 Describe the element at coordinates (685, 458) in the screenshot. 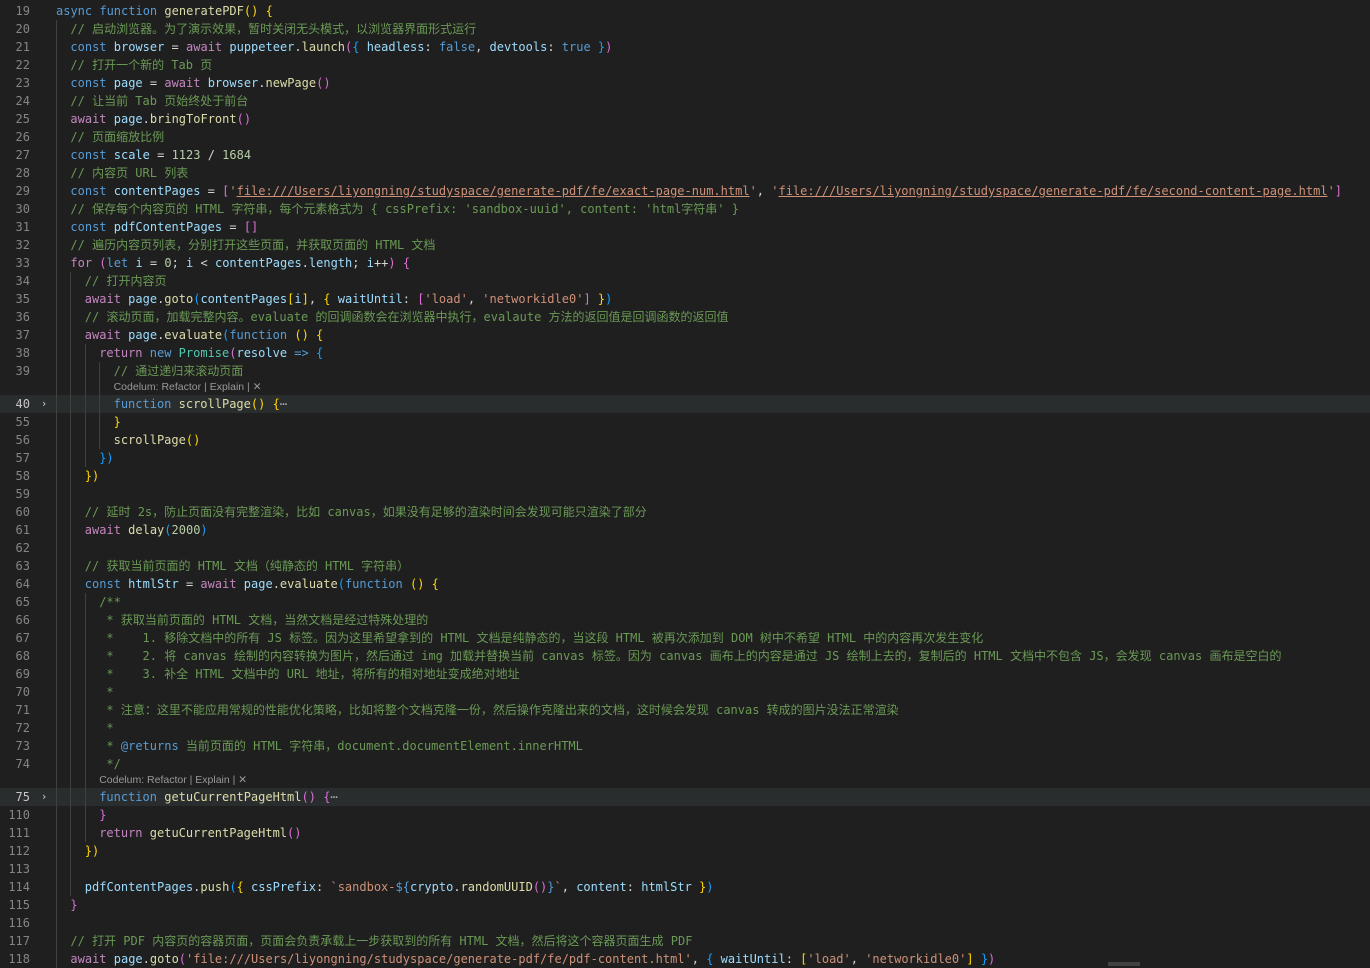

I see `code-line: 57})` at that location.